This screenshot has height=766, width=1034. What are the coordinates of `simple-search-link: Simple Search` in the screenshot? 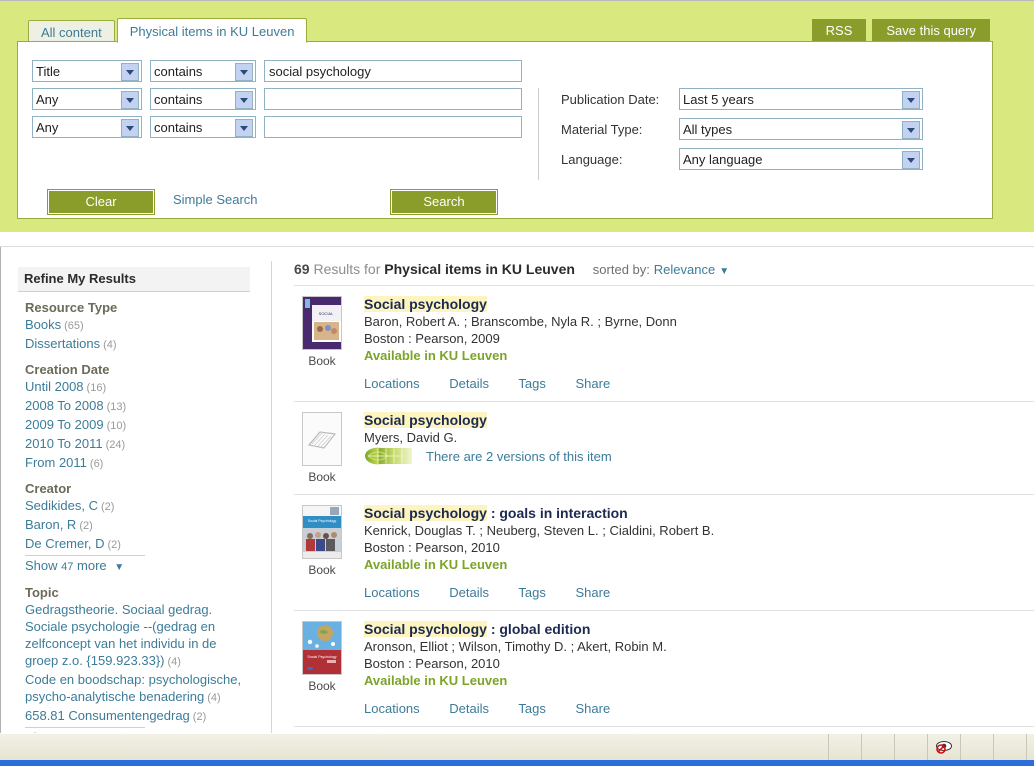 It's located at (215, 199).